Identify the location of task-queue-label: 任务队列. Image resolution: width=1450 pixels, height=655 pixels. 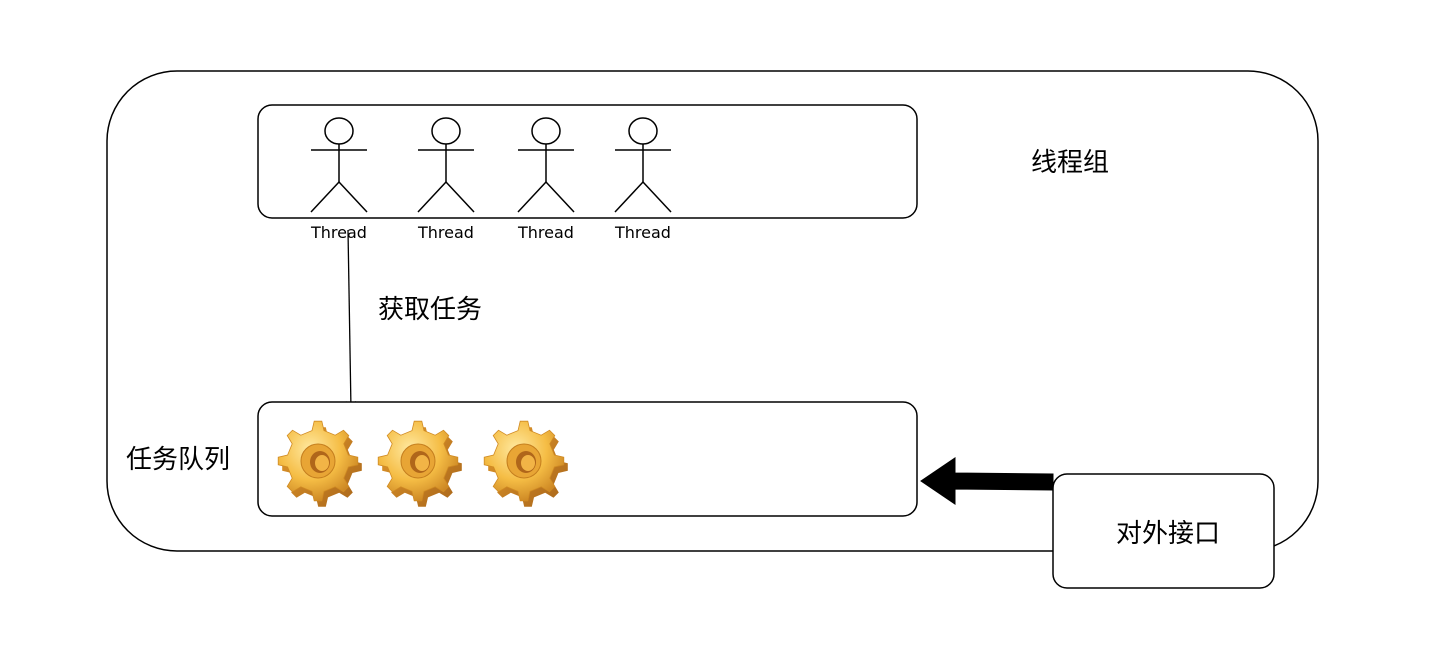
(178, 460).